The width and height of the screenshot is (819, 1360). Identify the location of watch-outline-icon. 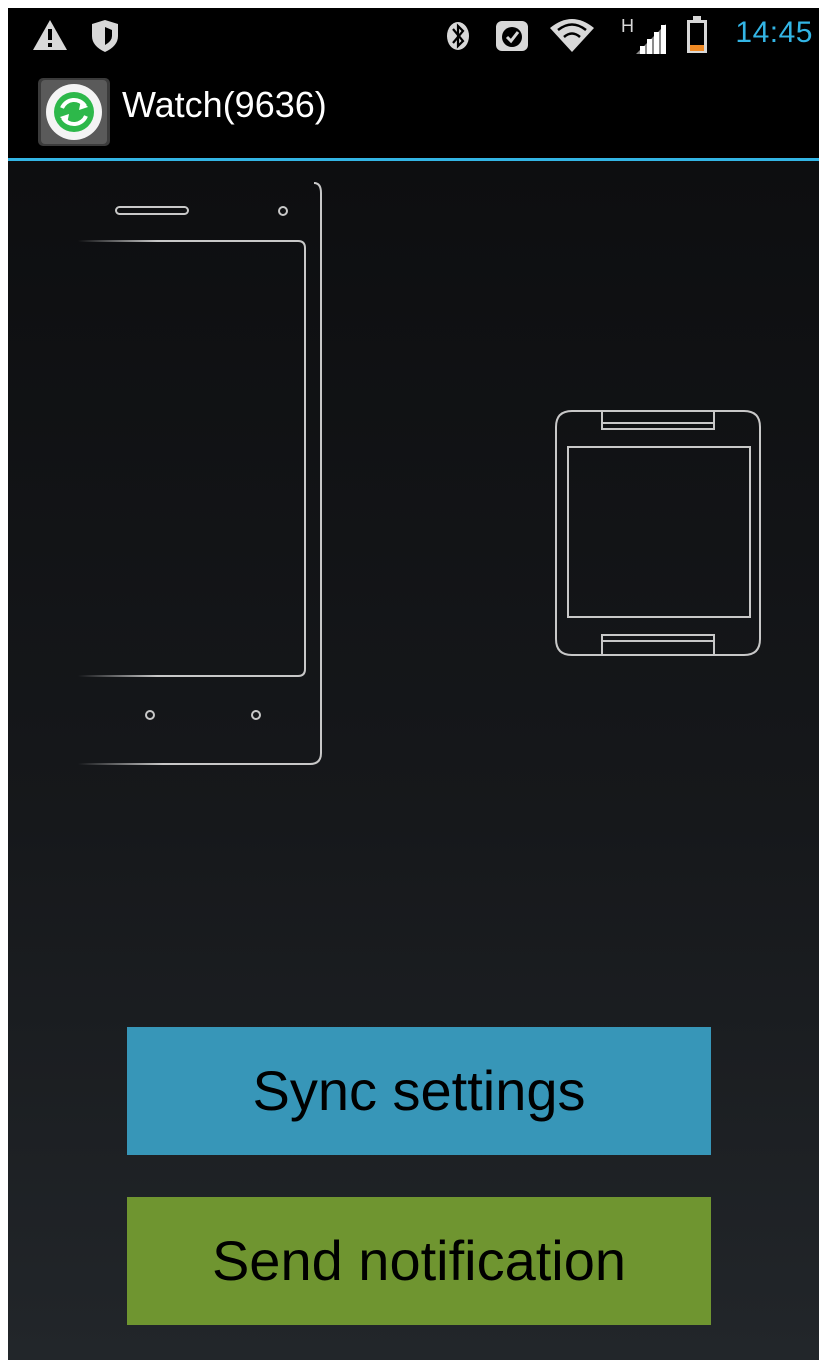
(658, 534).